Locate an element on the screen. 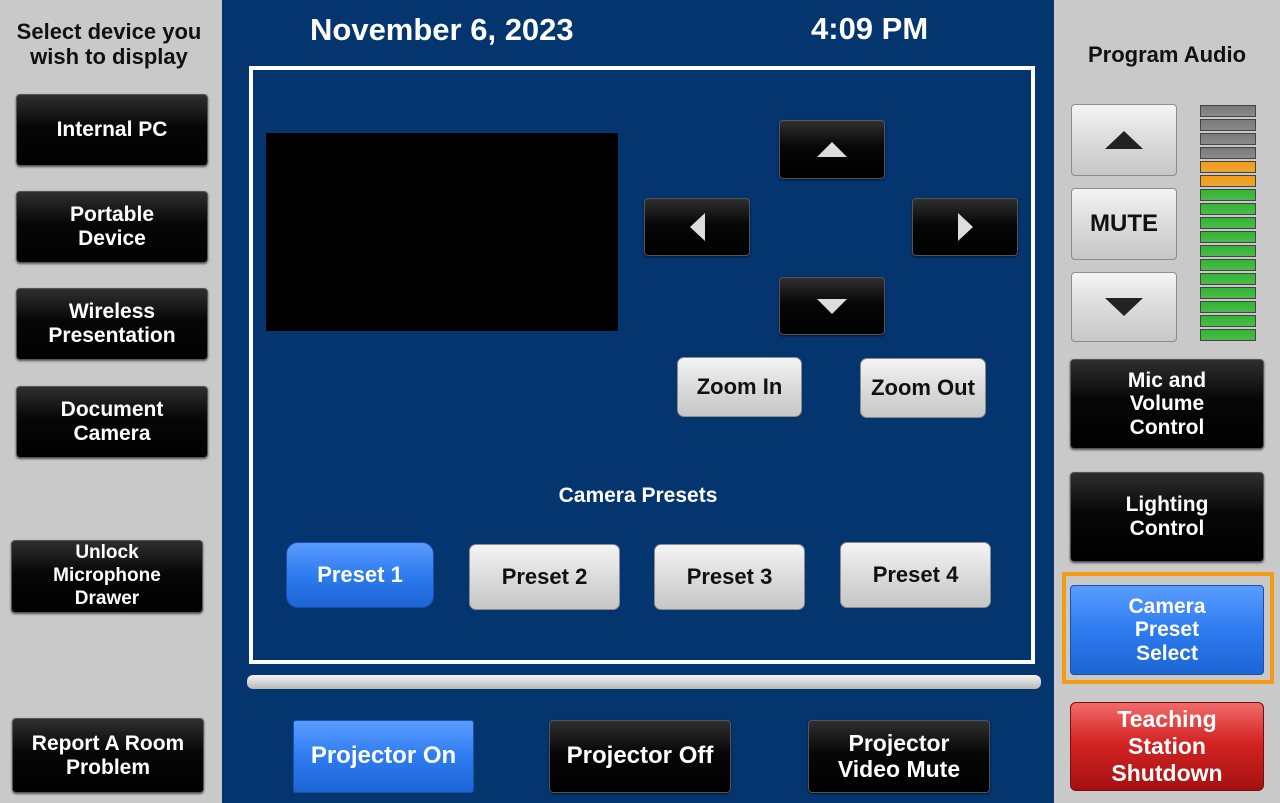 This screenshot has width=1280, height=803. audio-mute-button: MUTE is located at coordinates (1124, 224).